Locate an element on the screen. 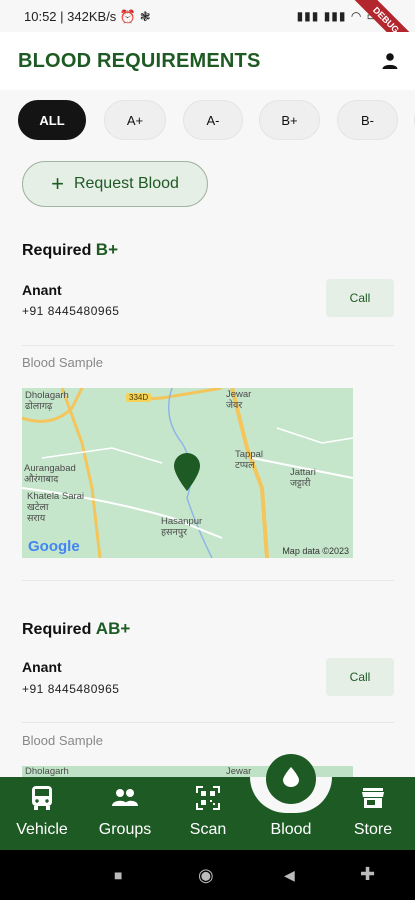 The height and width of the screenshot is (900, 415). page-title: BLOOD REQUIREMENTS is located at coordinates (139, 61).